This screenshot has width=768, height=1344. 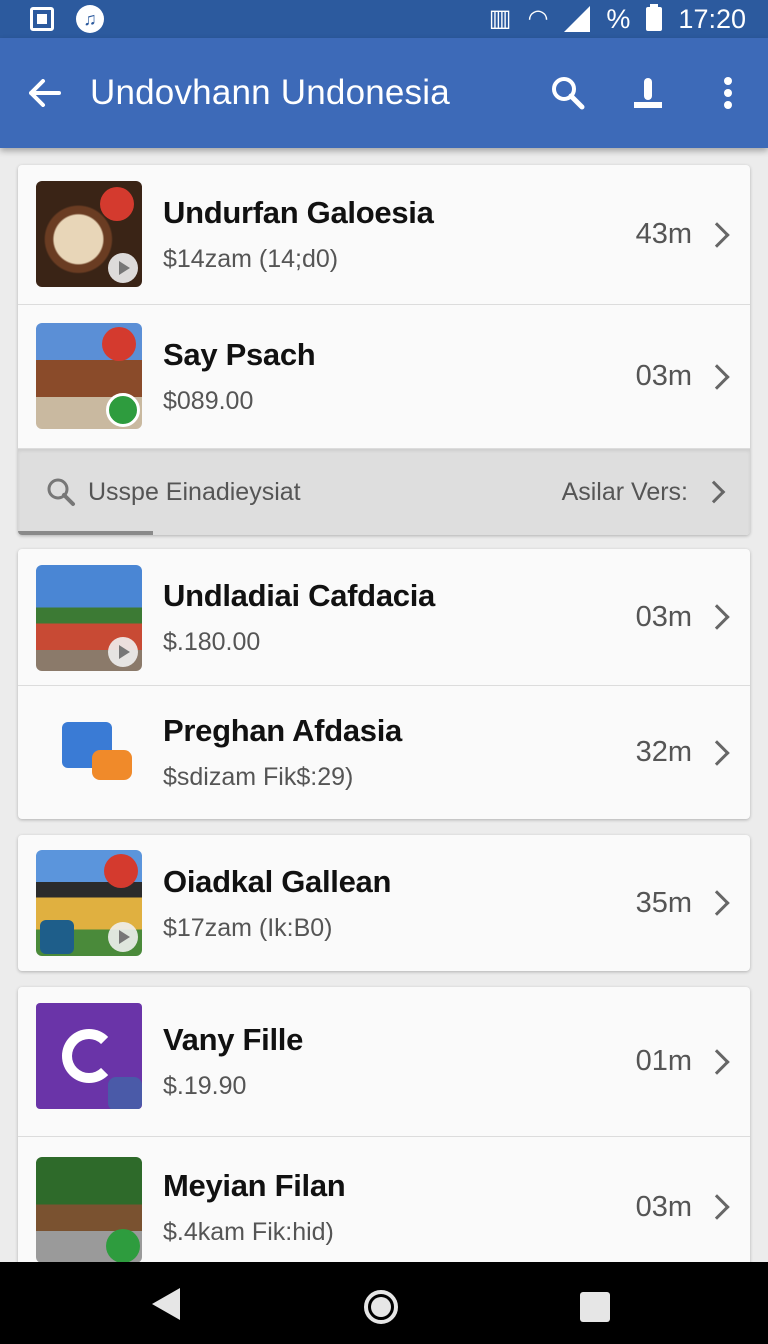 I want to click on item-distance: 35m, so click(x=663, y=902).